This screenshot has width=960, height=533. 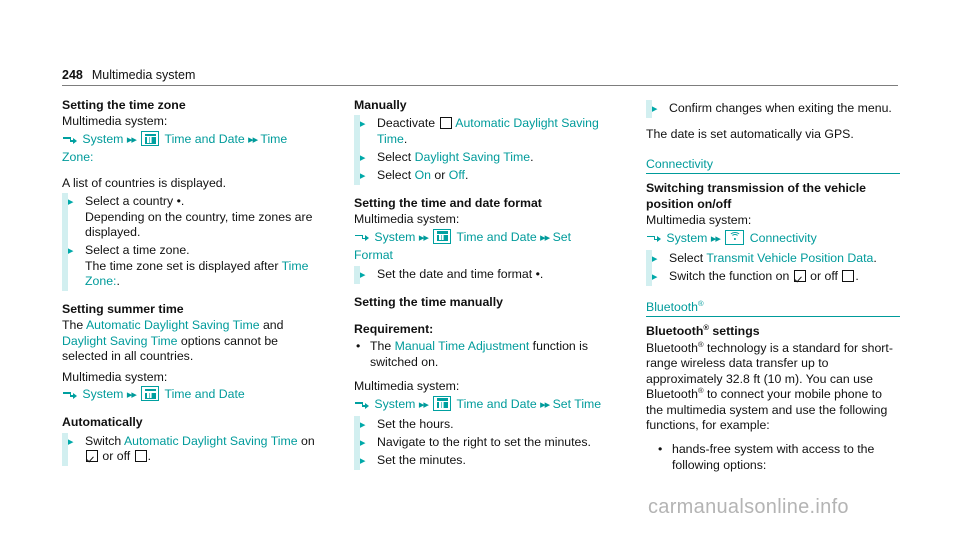 I want to click on path-item-system-3: System, so click(x=394, y=237).